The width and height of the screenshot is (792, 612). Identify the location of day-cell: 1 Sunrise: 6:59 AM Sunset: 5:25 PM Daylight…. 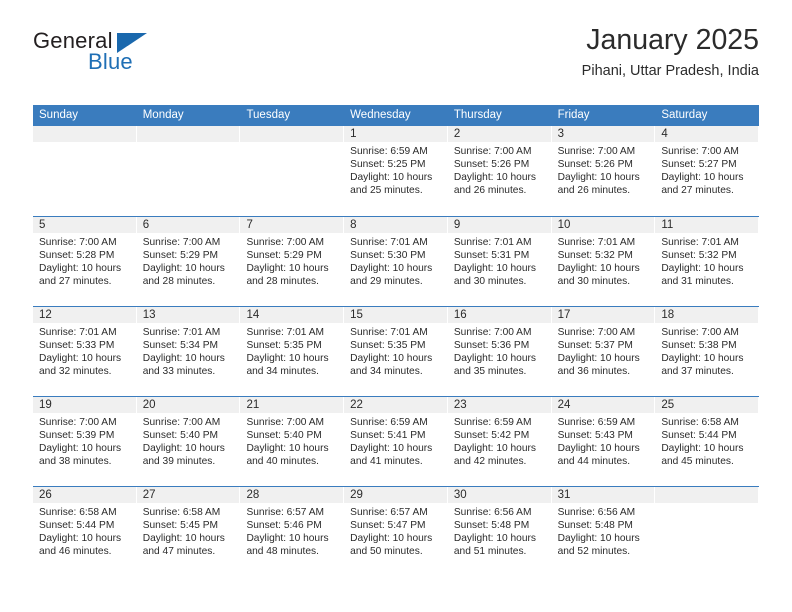
(396, 171).